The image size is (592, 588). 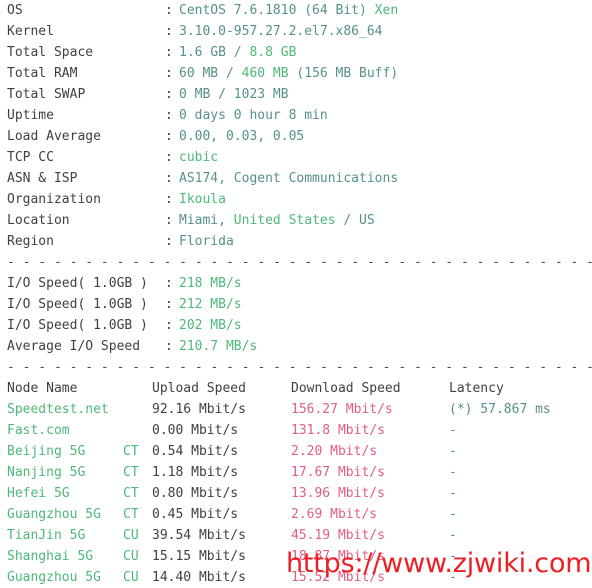 What do you see at coordinates (273, 52) in the screenshot?
I see `info-value-part: 8.8 GB` at bounding box center [273, 52].